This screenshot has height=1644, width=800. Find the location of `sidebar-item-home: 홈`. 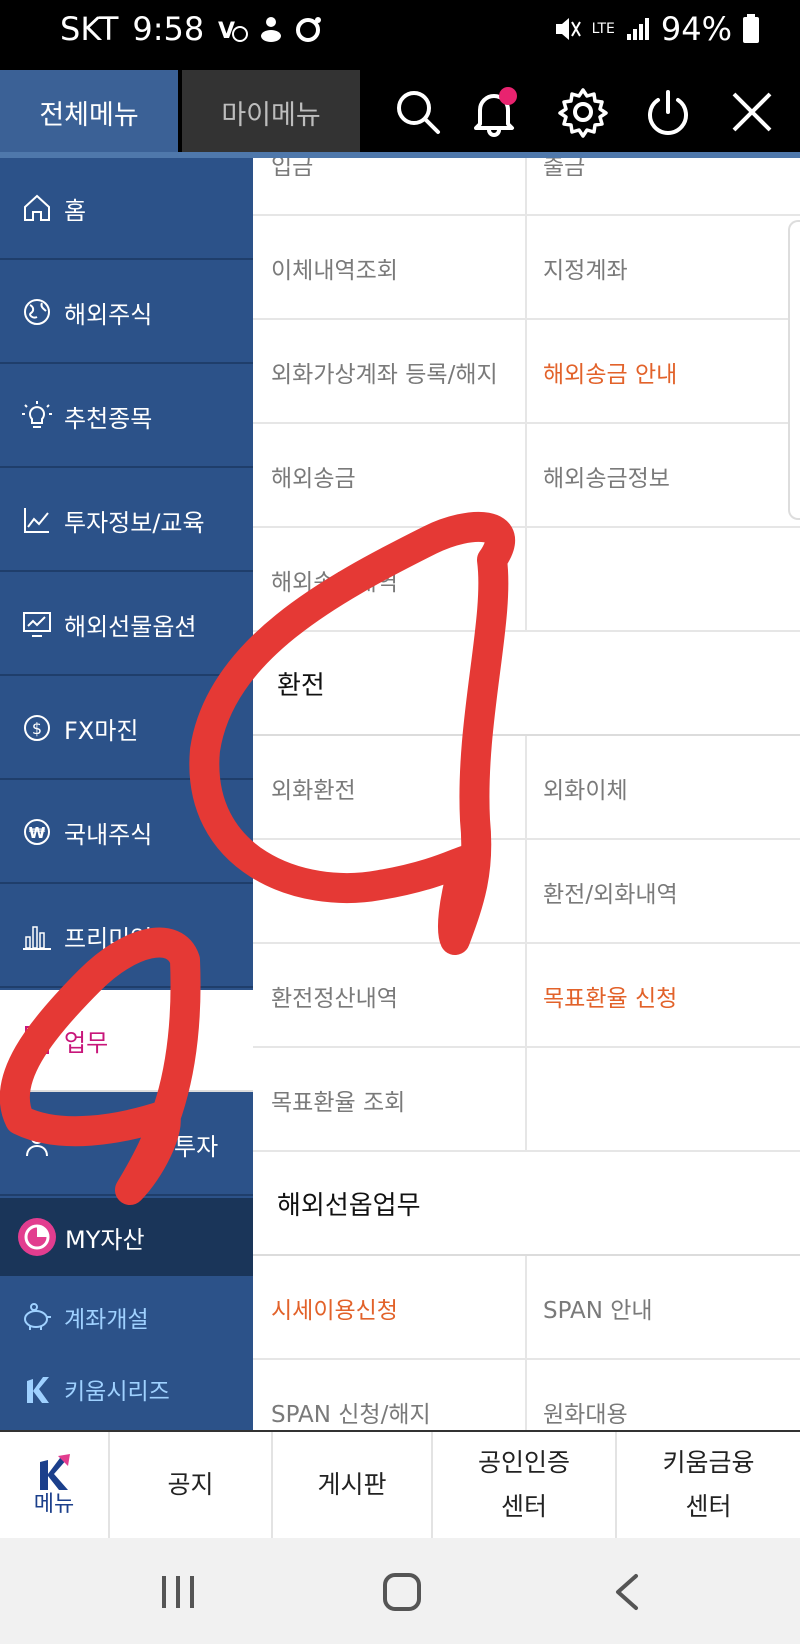

sidebar-item-home: 홈 is located at coordinates (126, 209).